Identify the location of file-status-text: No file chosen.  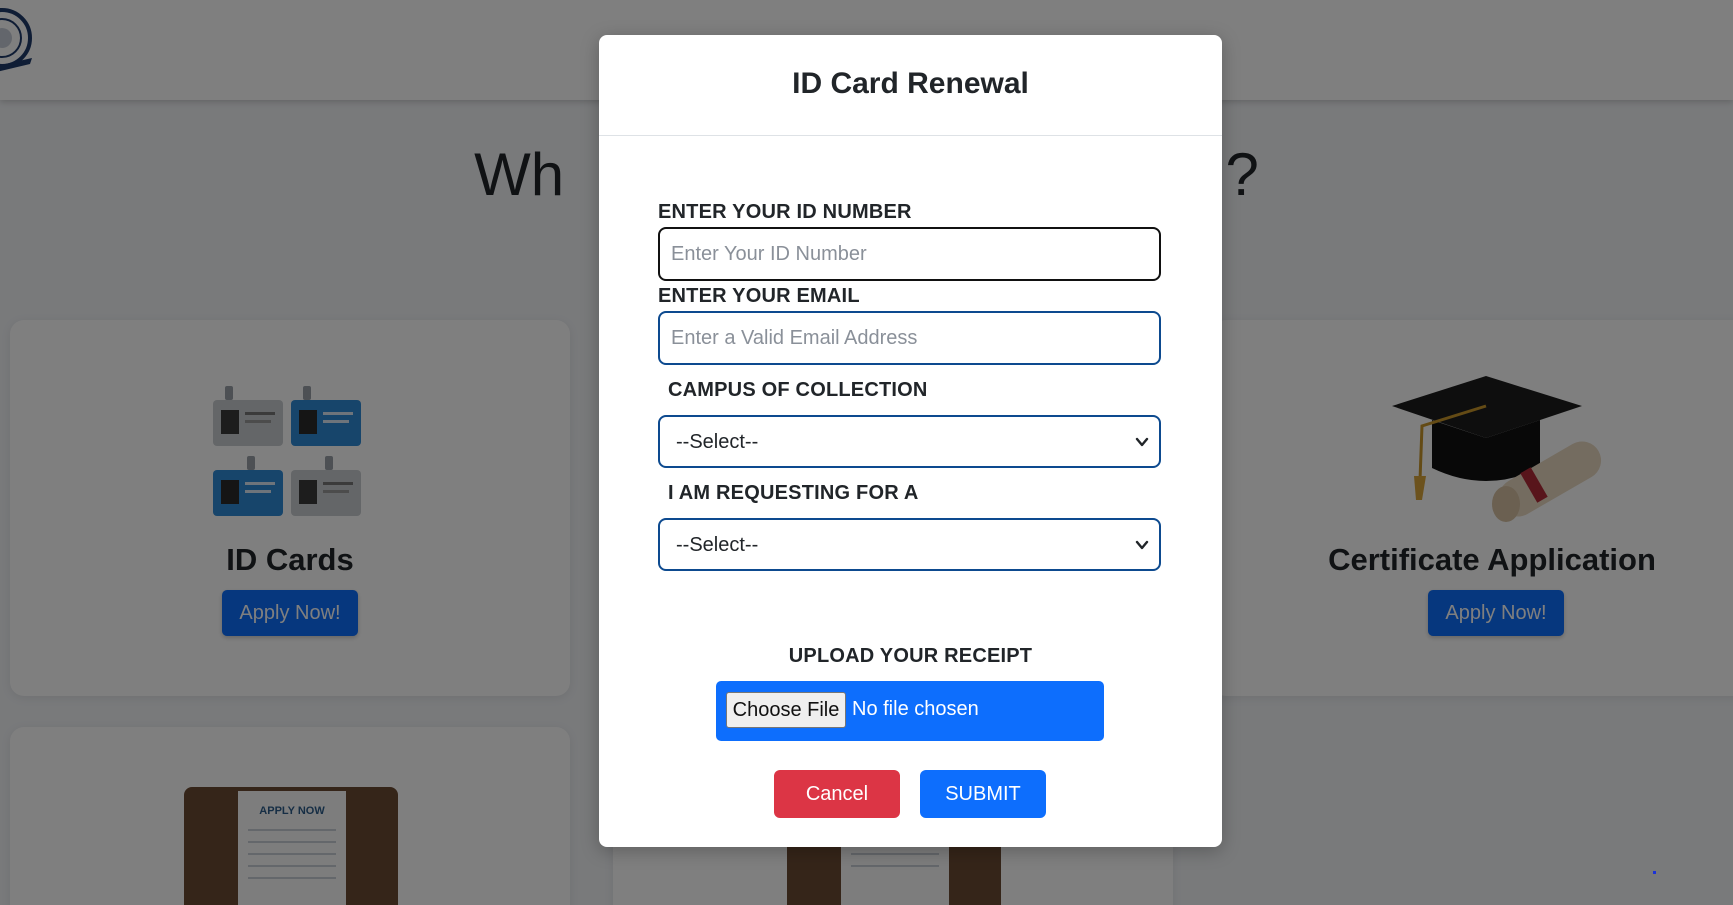
(915, 709).